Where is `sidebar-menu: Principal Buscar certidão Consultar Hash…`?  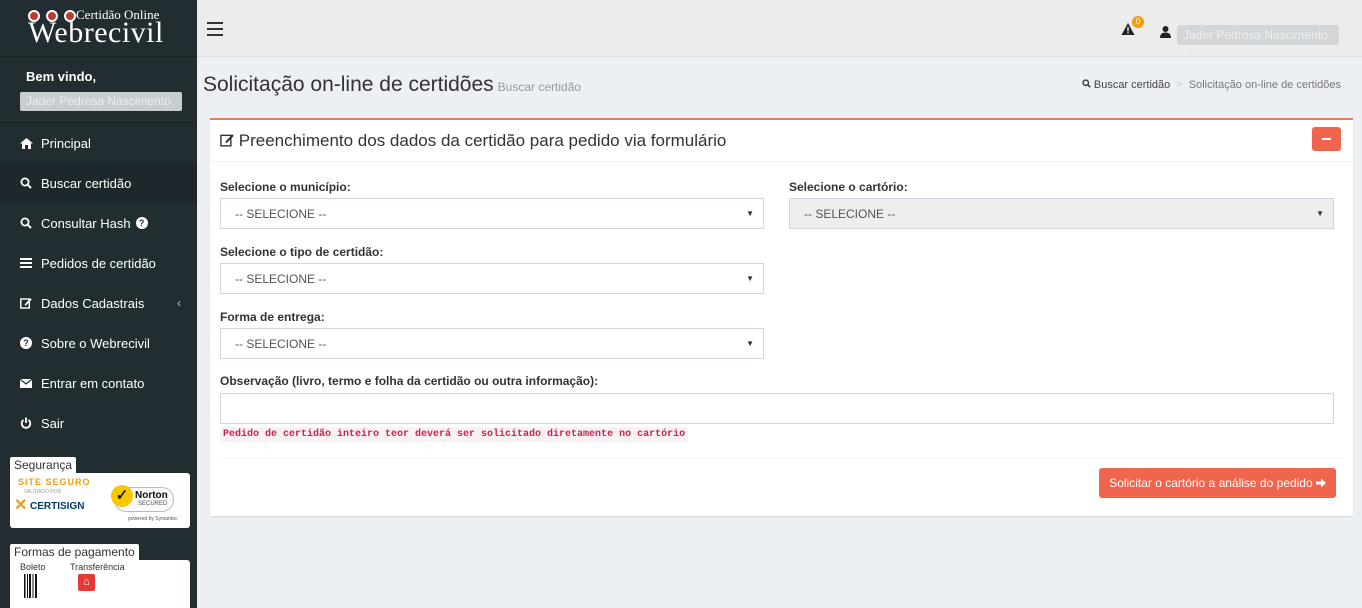
sidebar-menu: Principal Buscar certidão Consultar Hash… is located at coordinates (98, 283).